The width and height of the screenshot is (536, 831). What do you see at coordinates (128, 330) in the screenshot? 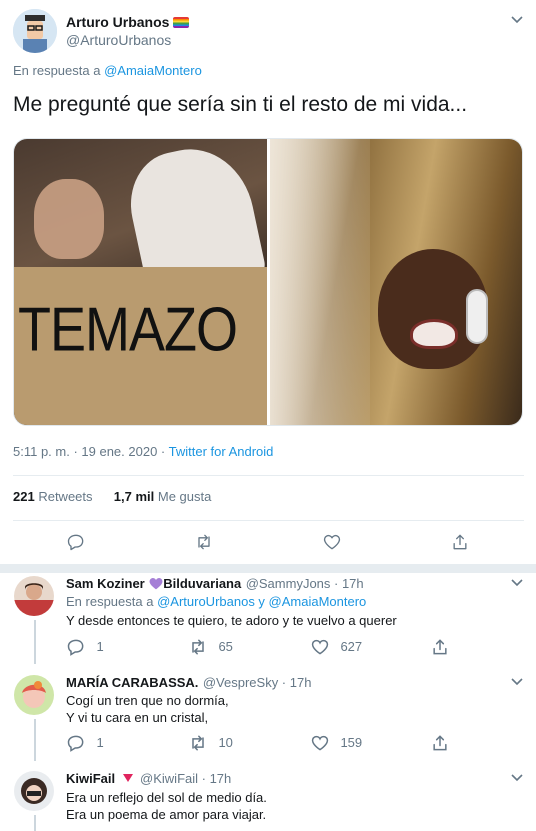
I see `sign-text: TEMAZO` at bounding box center [128, 330].